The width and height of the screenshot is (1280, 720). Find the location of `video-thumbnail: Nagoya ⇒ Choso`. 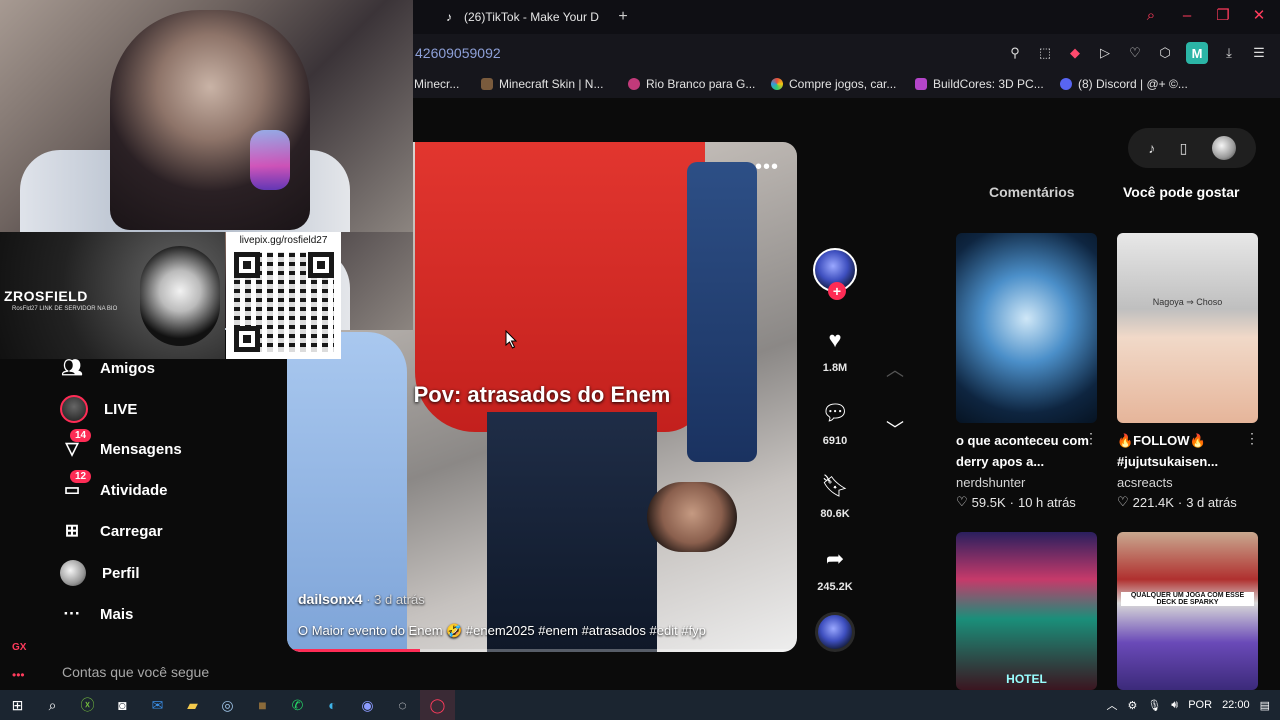

video-thumbnail: Nagoya ⇒ Choso is located at coordinates (1187, 328).